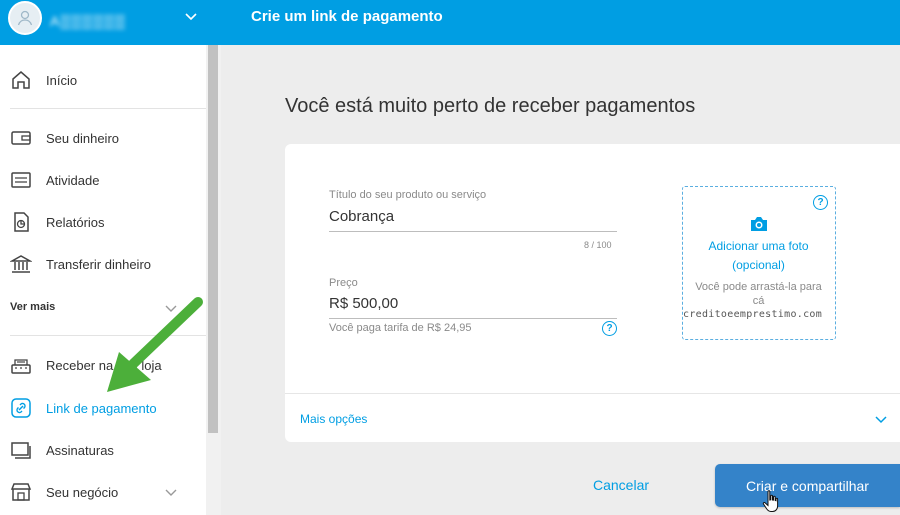  I want to click on camera-icon, so click(759, 224).